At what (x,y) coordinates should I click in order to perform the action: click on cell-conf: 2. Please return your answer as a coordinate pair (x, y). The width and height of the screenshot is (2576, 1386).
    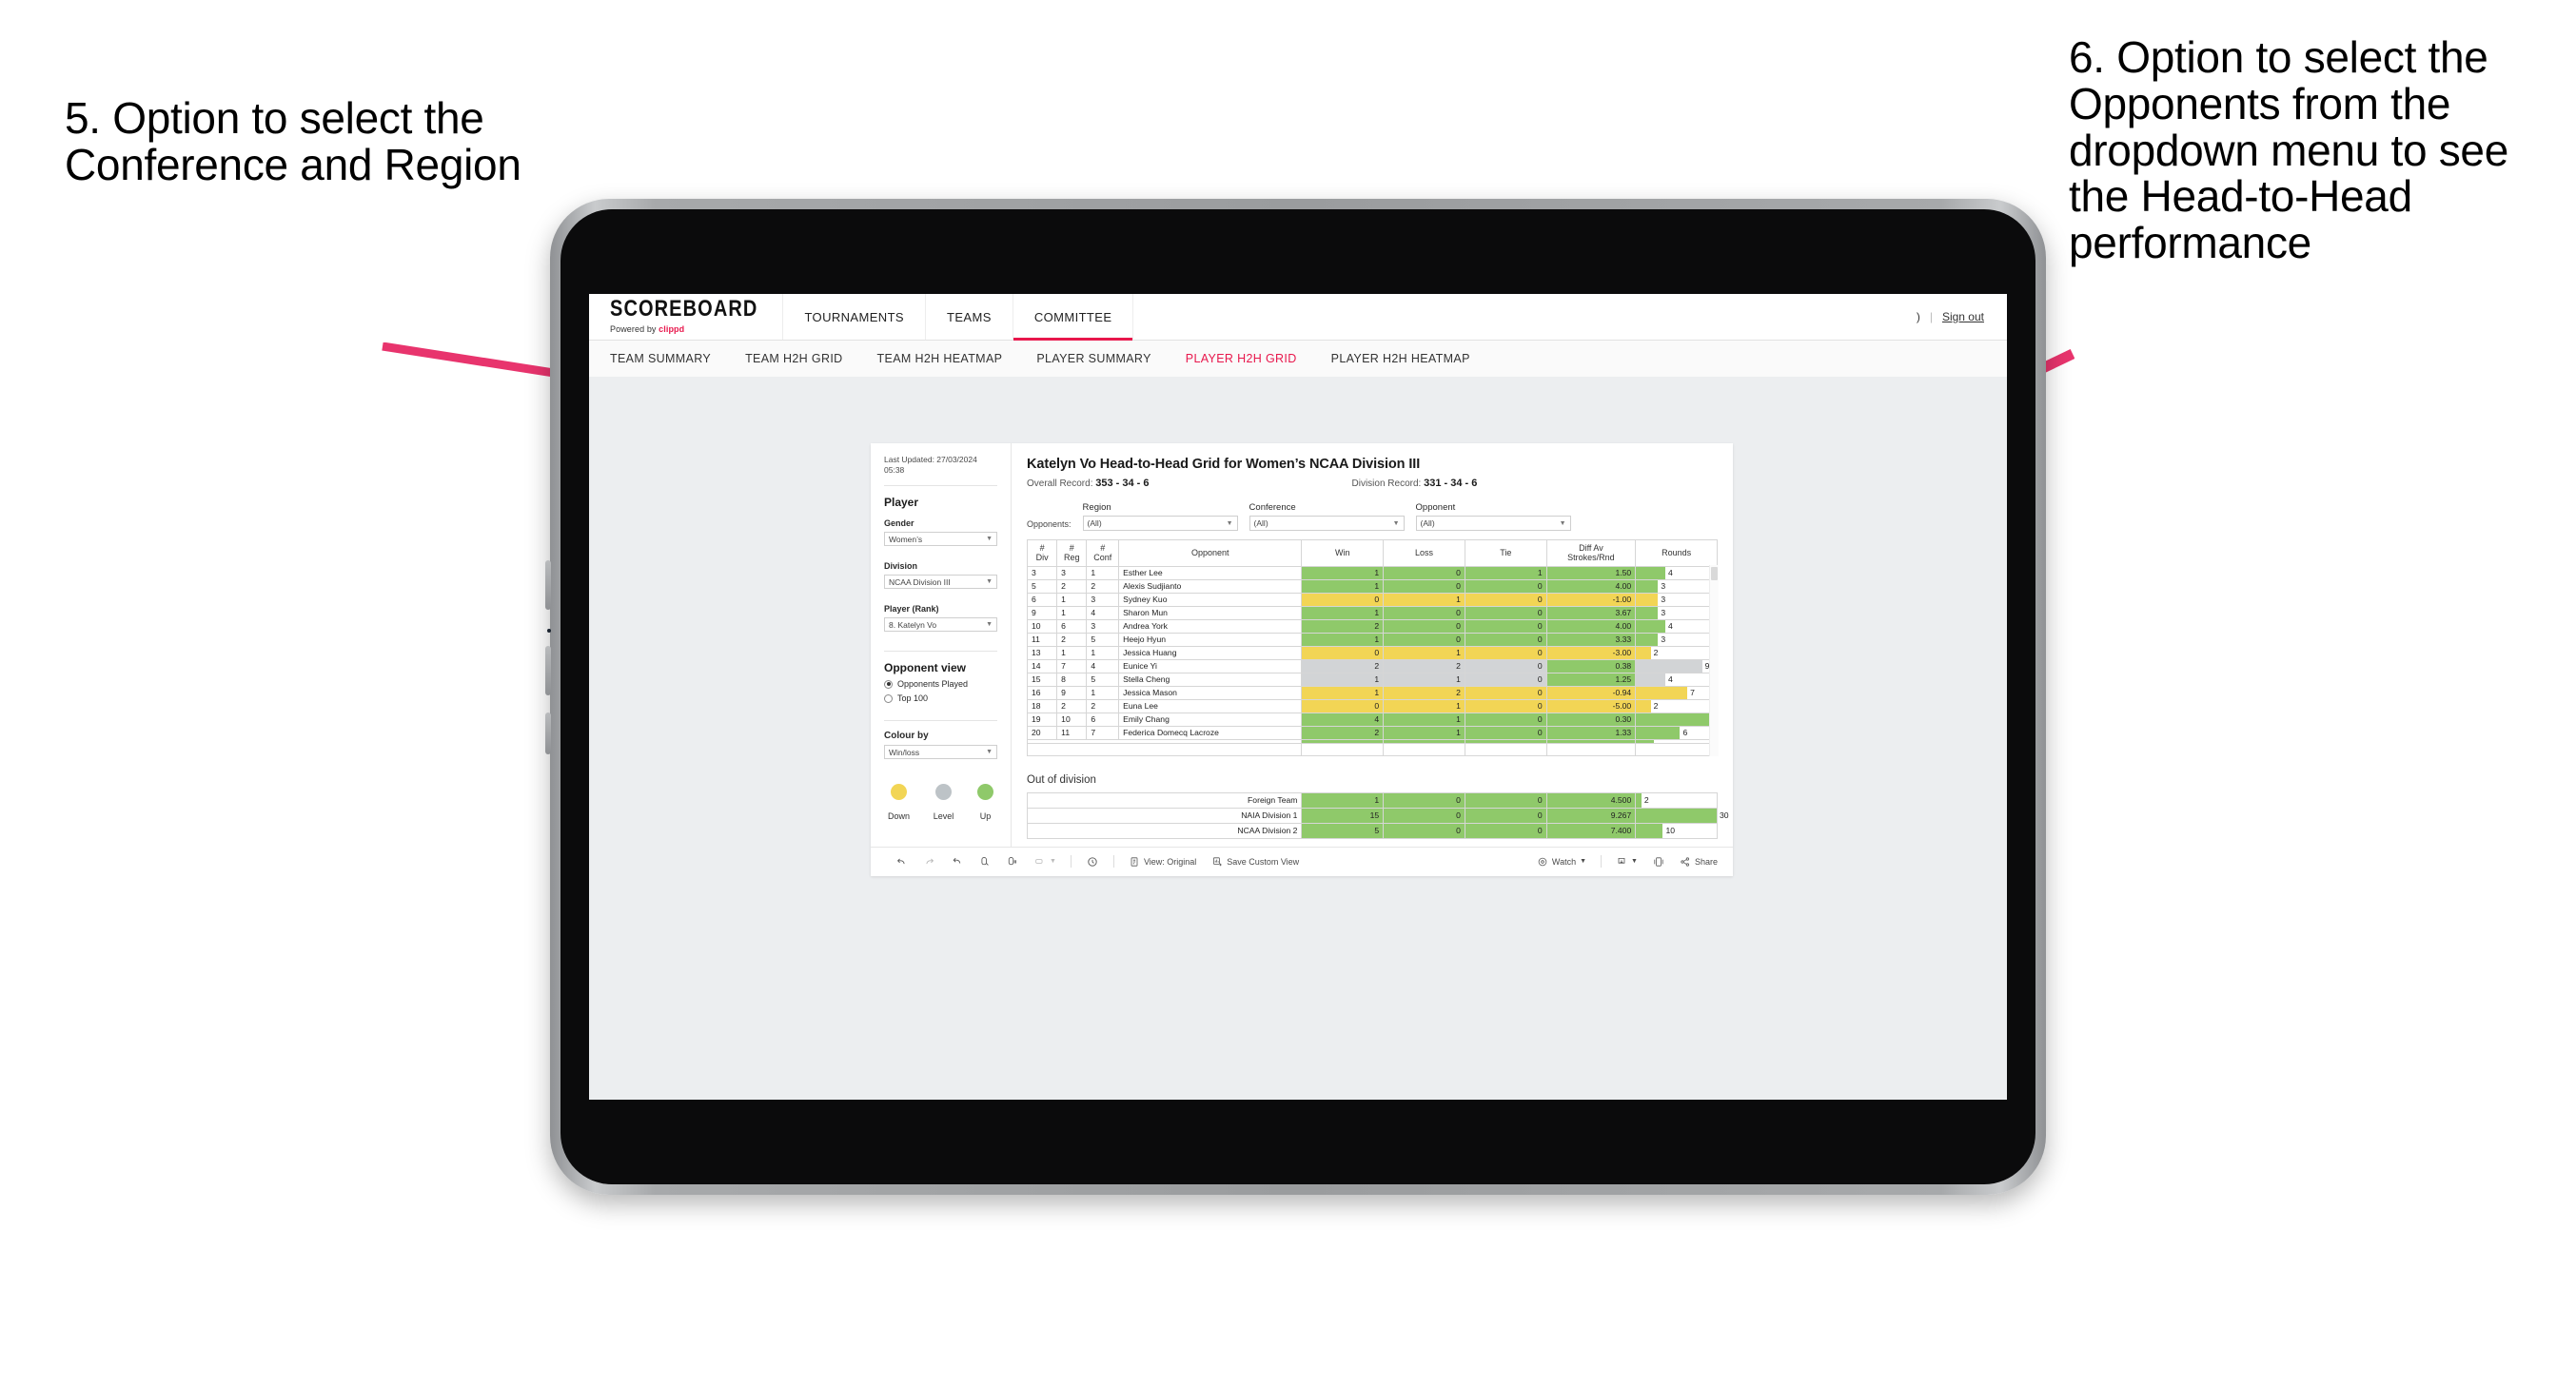
    Looking at the image, I should click on (1103, 705).